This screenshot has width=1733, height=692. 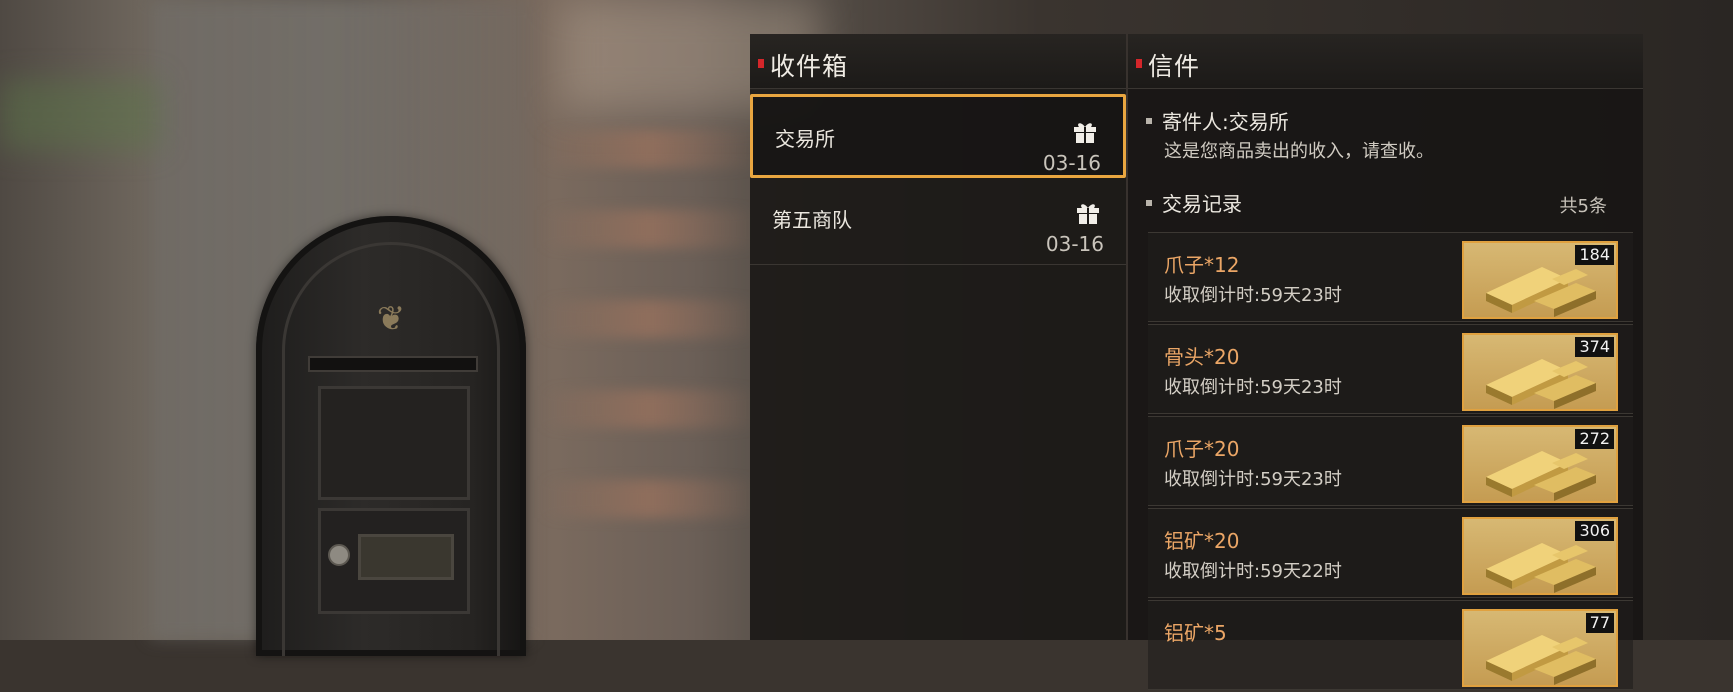 What do you see at coordinates (1390, 369) in the screenshot?
I see `record-row: 骨头*20 收取倒计时:59天23时 374` at bounding box center [1390, 369].